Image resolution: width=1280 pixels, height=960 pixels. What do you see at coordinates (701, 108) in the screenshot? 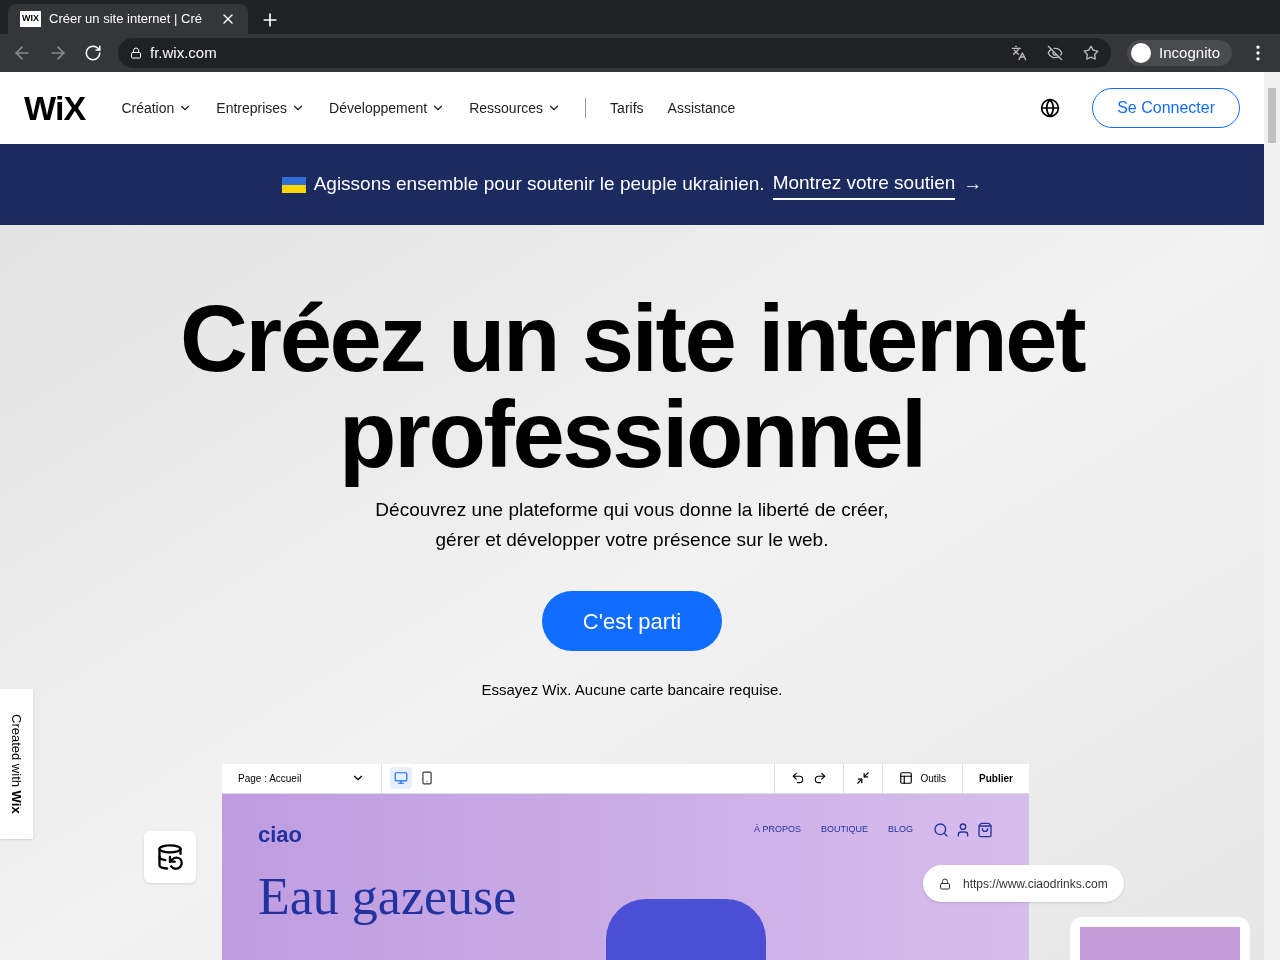
I see `nav-link: Assistance` at bounding box center [701, 108].